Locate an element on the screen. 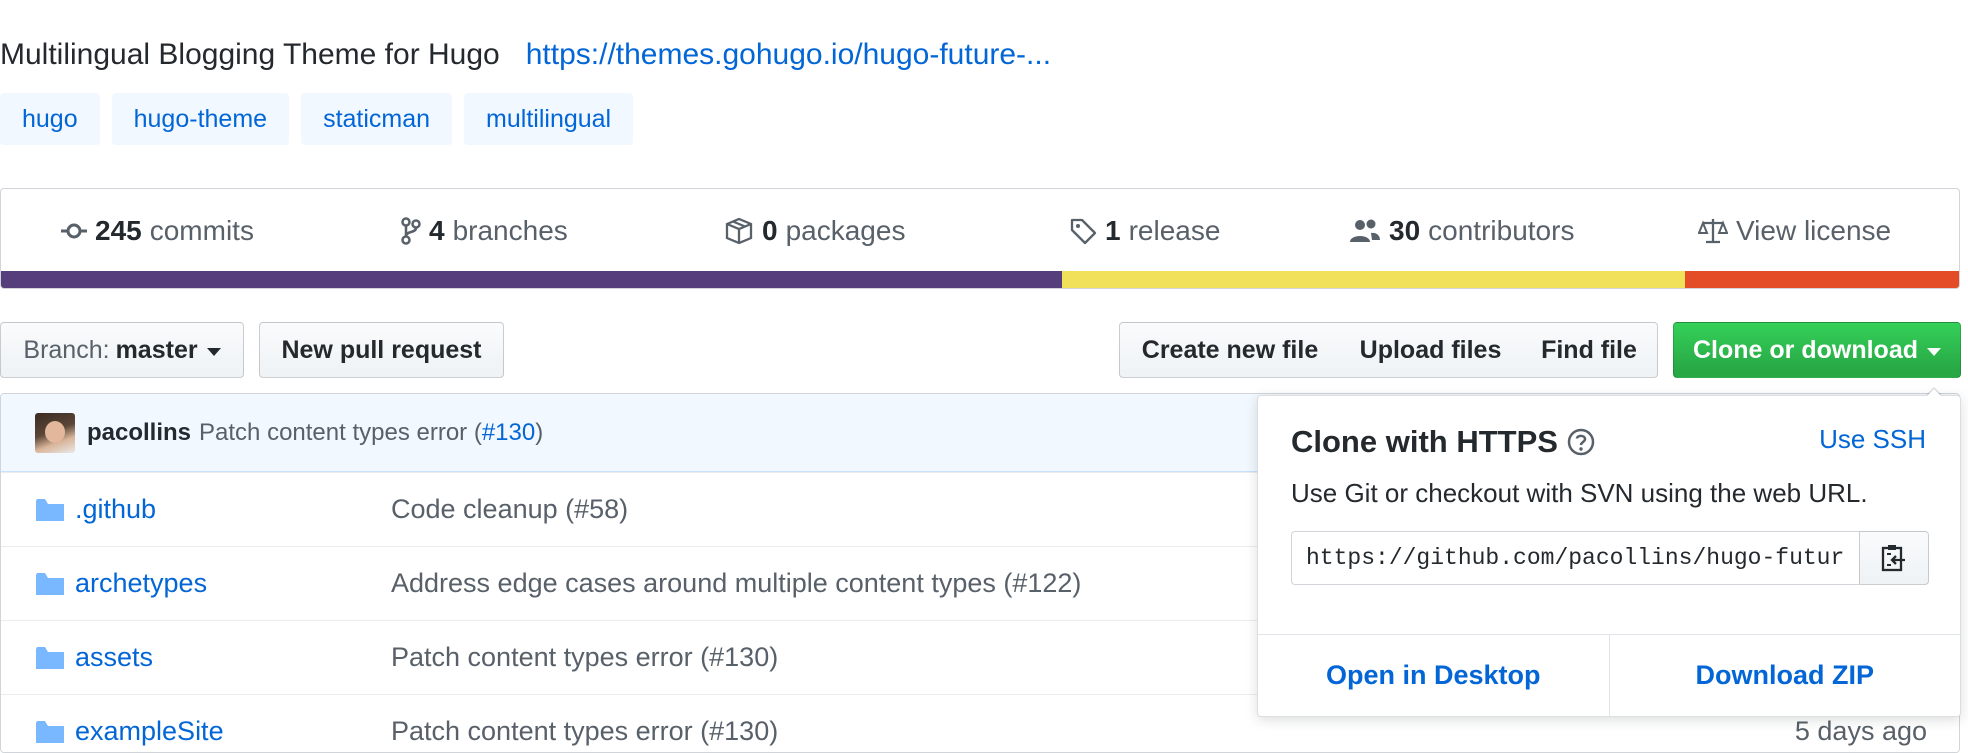 This screenshot has height=753, width=1968. tag-icon is located at coordinates (1083, 231).